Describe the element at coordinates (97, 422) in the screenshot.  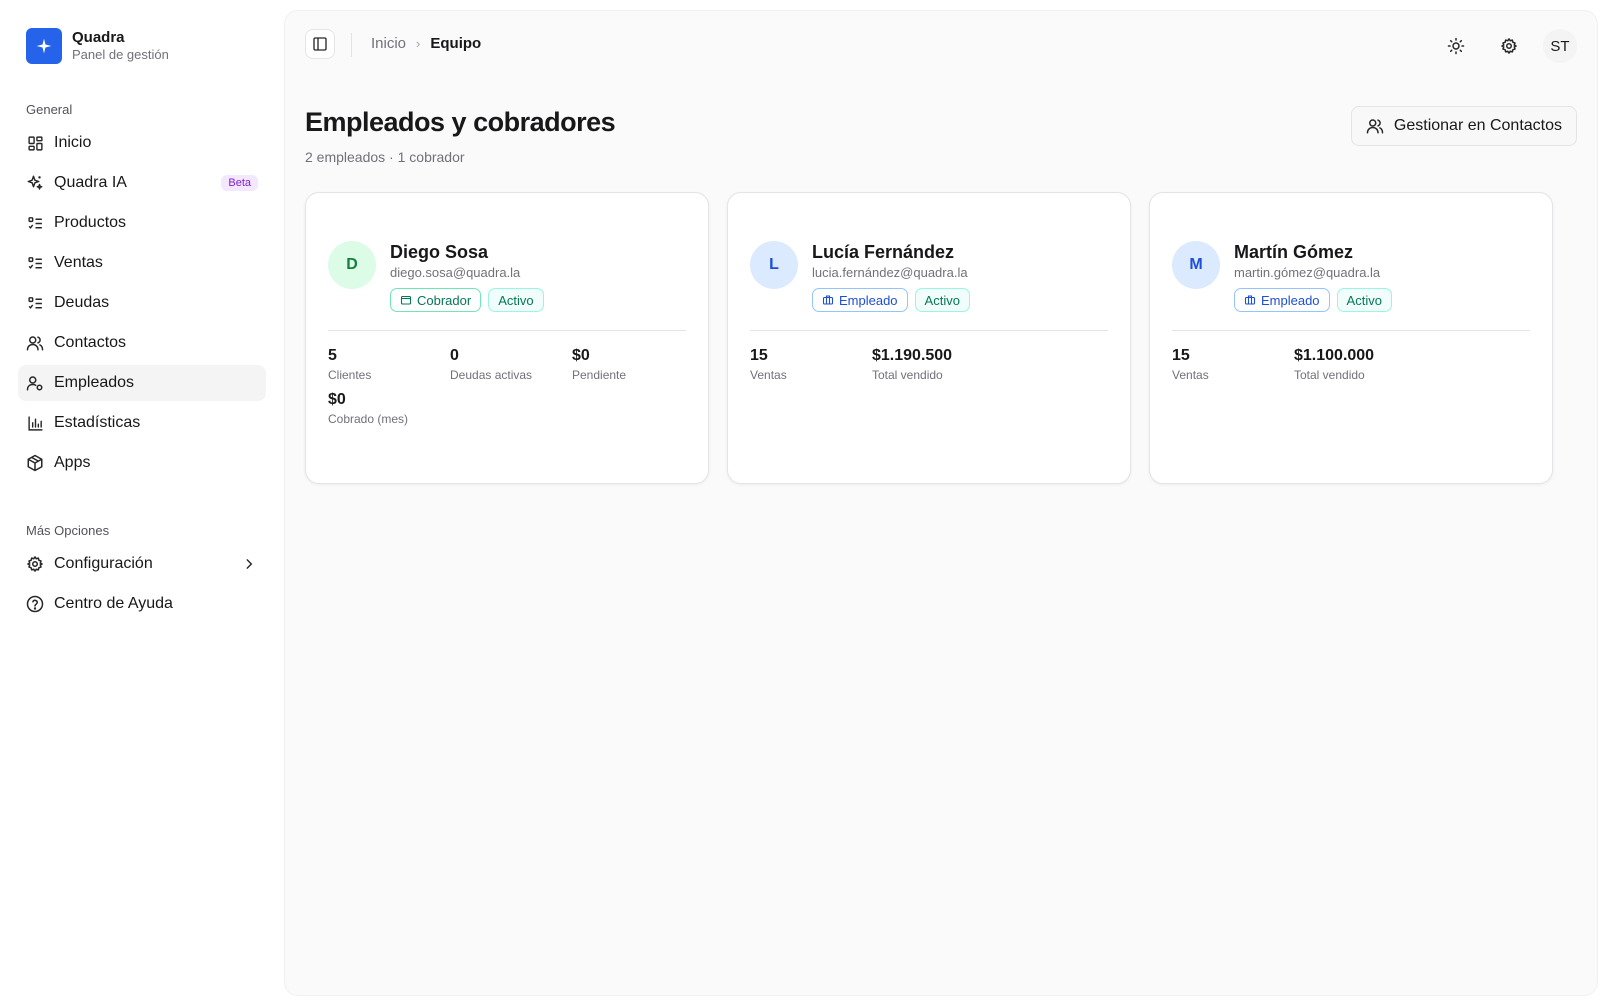
I see `sidebar-item-label: Estadísticas` at that location.